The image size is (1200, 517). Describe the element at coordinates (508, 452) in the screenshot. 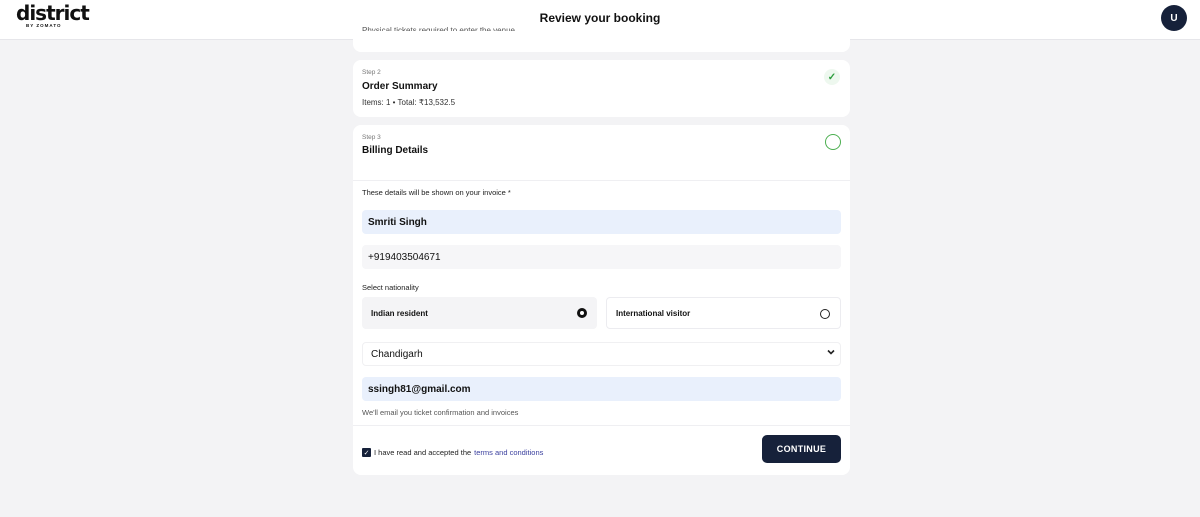

I see `terms-link: terms and conditions` at that location.